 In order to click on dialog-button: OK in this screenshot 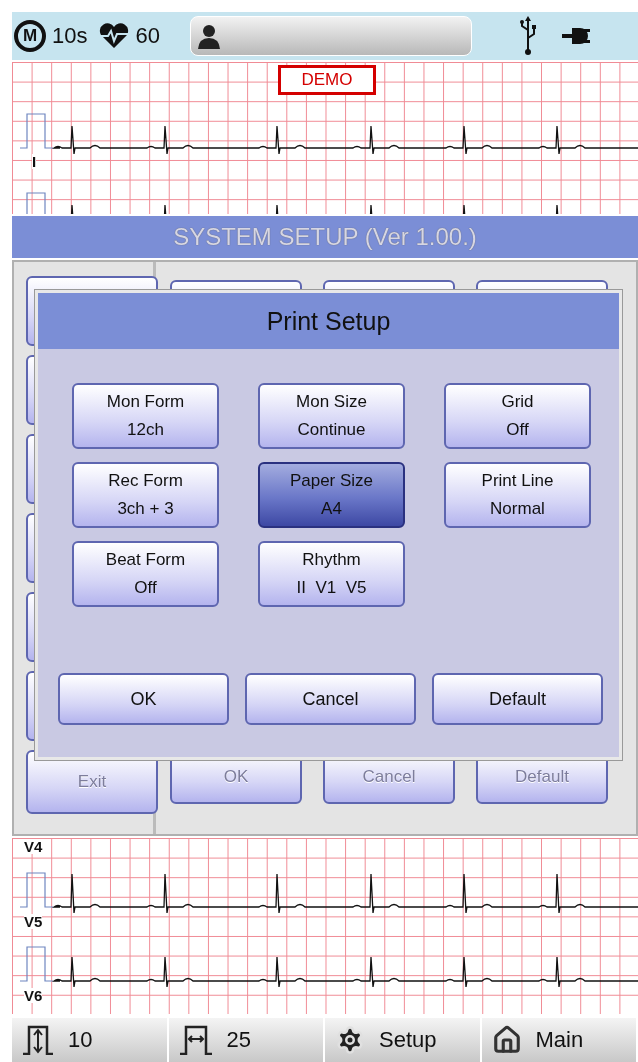, I will do `click(143, 699)`.